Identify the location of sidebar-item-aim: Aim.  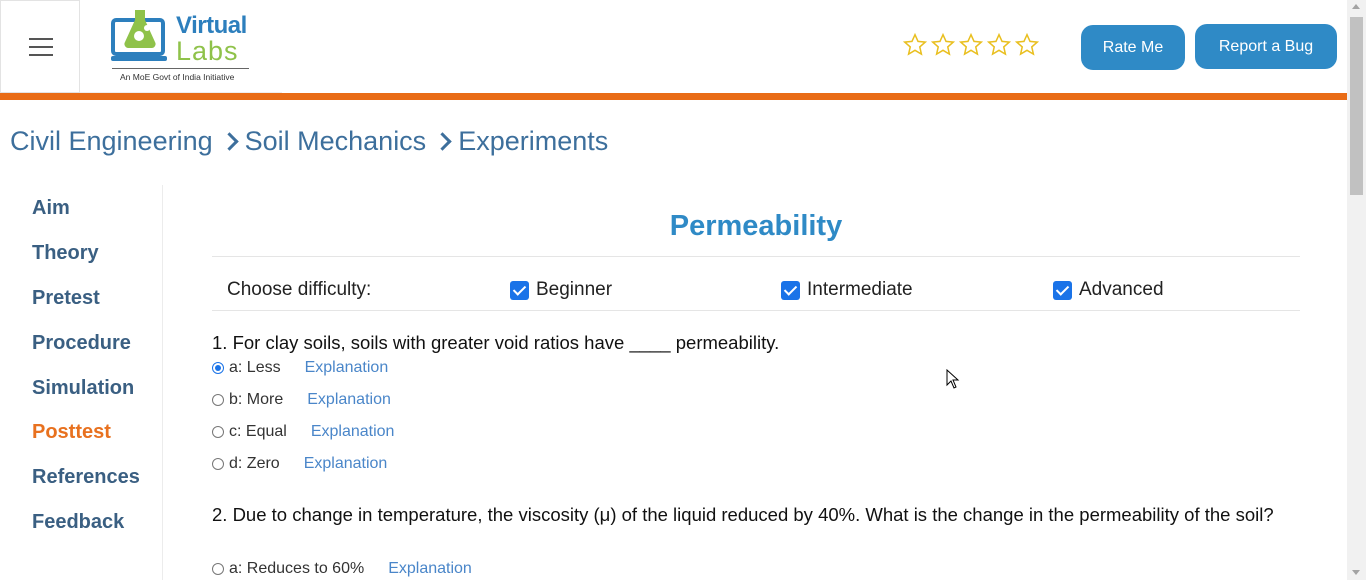
(51, 208).